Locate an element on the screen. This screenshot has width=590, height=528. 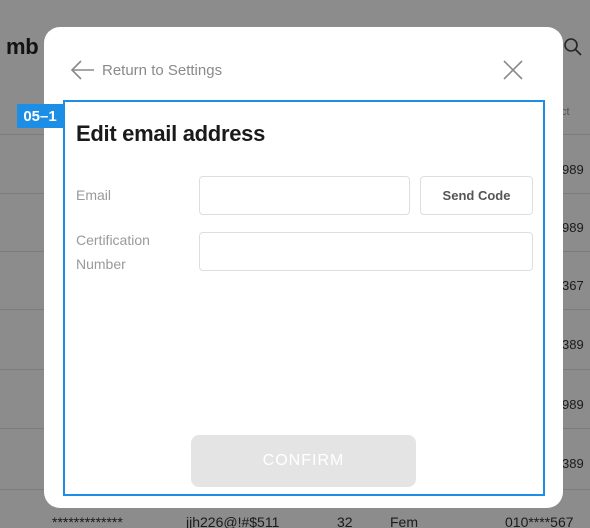
send-code-button: Send Code is located at coordinates (476, 195).